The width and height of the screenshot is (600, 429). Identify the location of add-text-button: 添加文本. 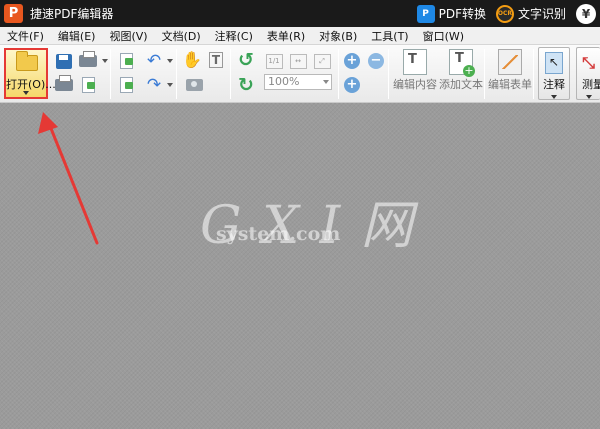
(461, 70).